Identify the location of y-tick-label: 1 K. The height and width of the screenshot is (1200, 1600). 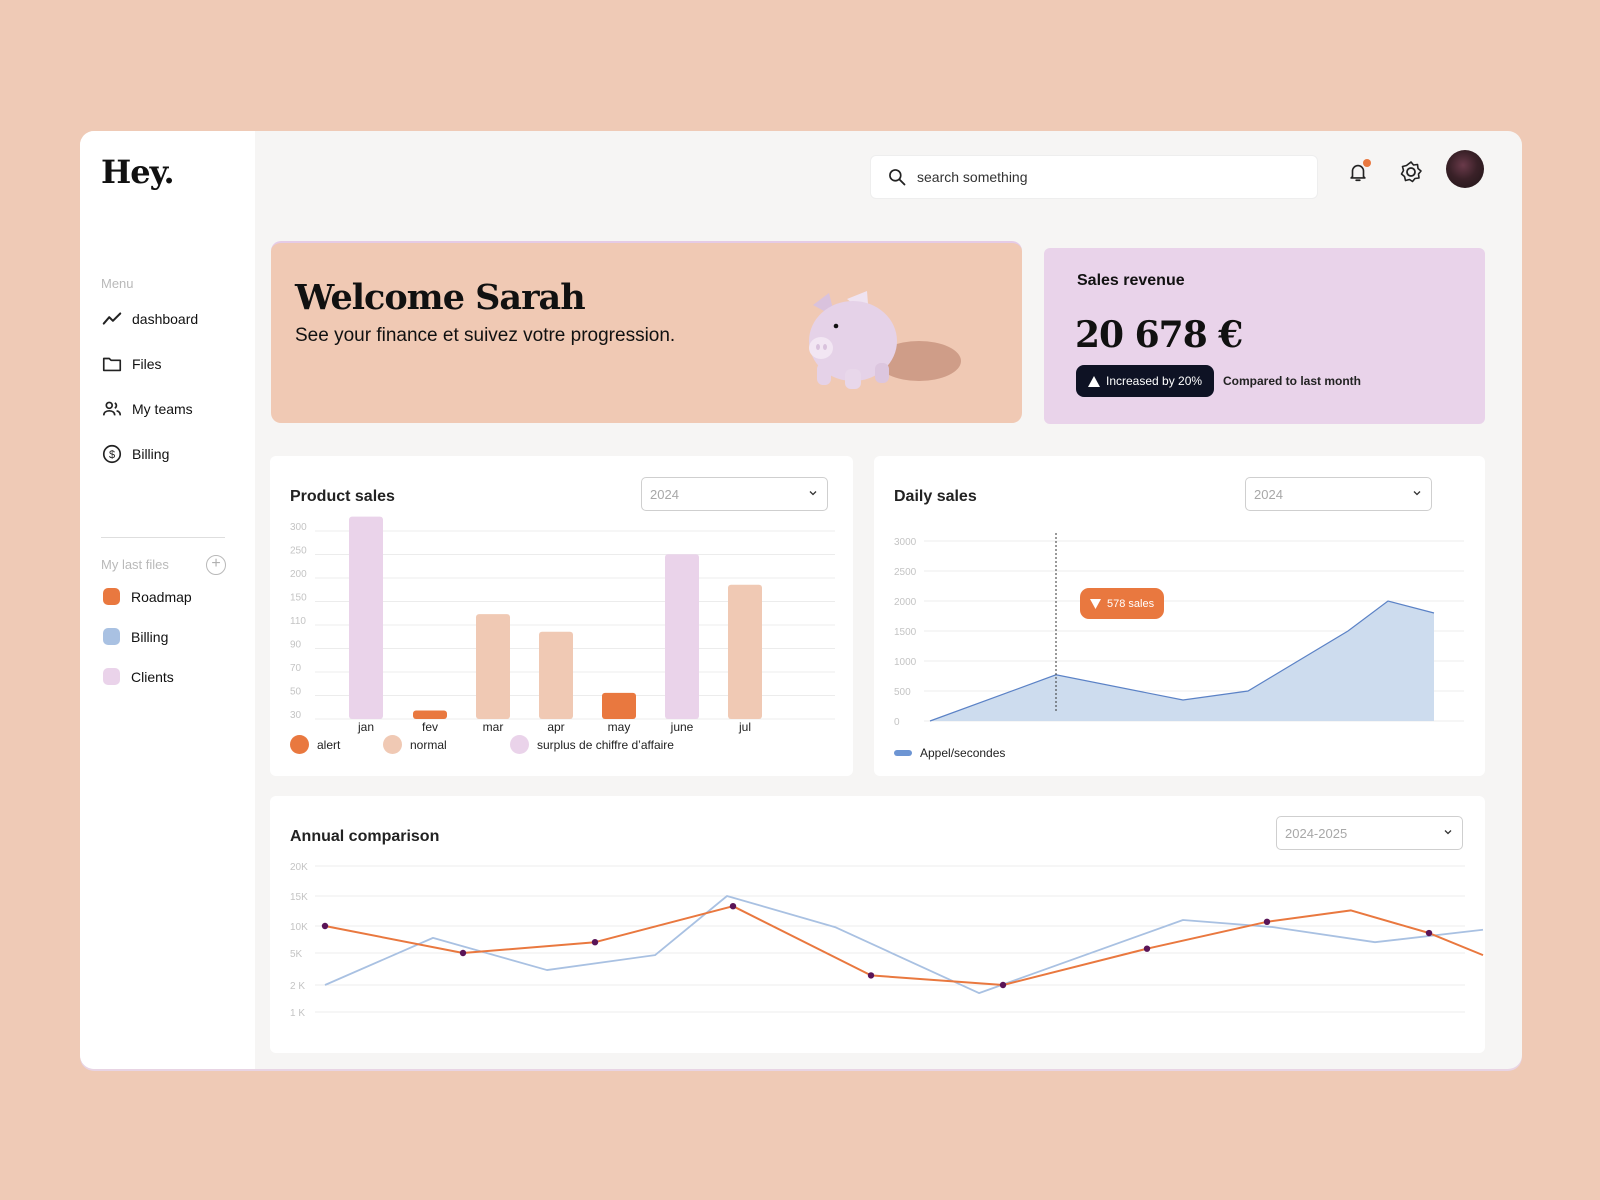
(297, 1013).